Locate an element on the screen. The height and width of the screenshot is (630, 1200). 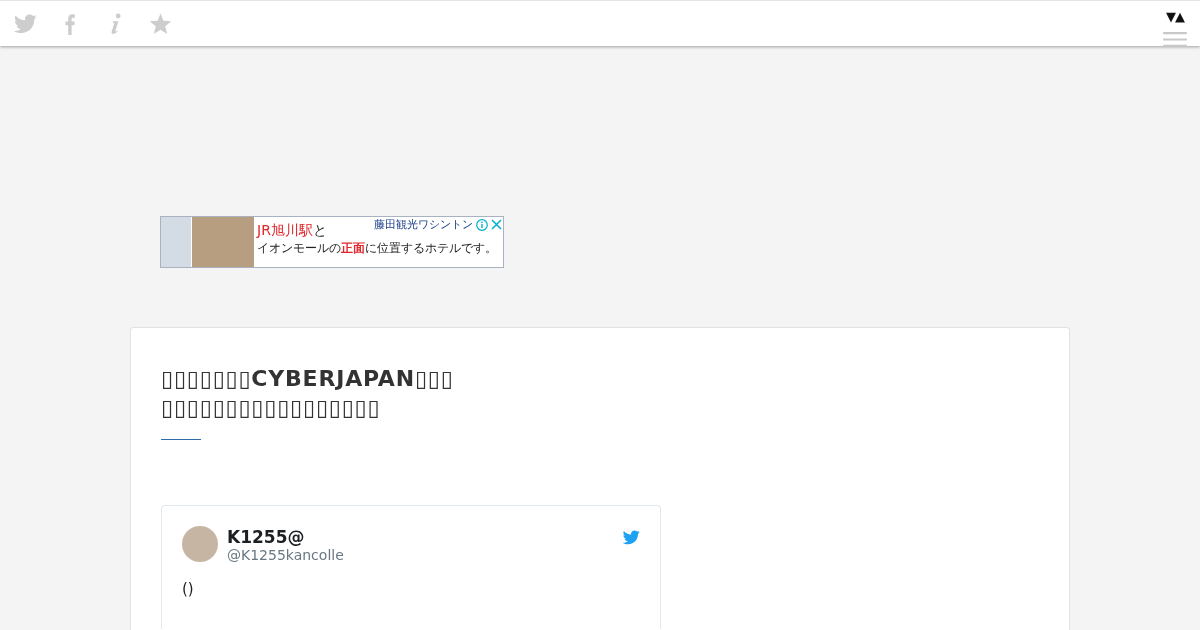
close-icon is located at coordinates (496, 224).